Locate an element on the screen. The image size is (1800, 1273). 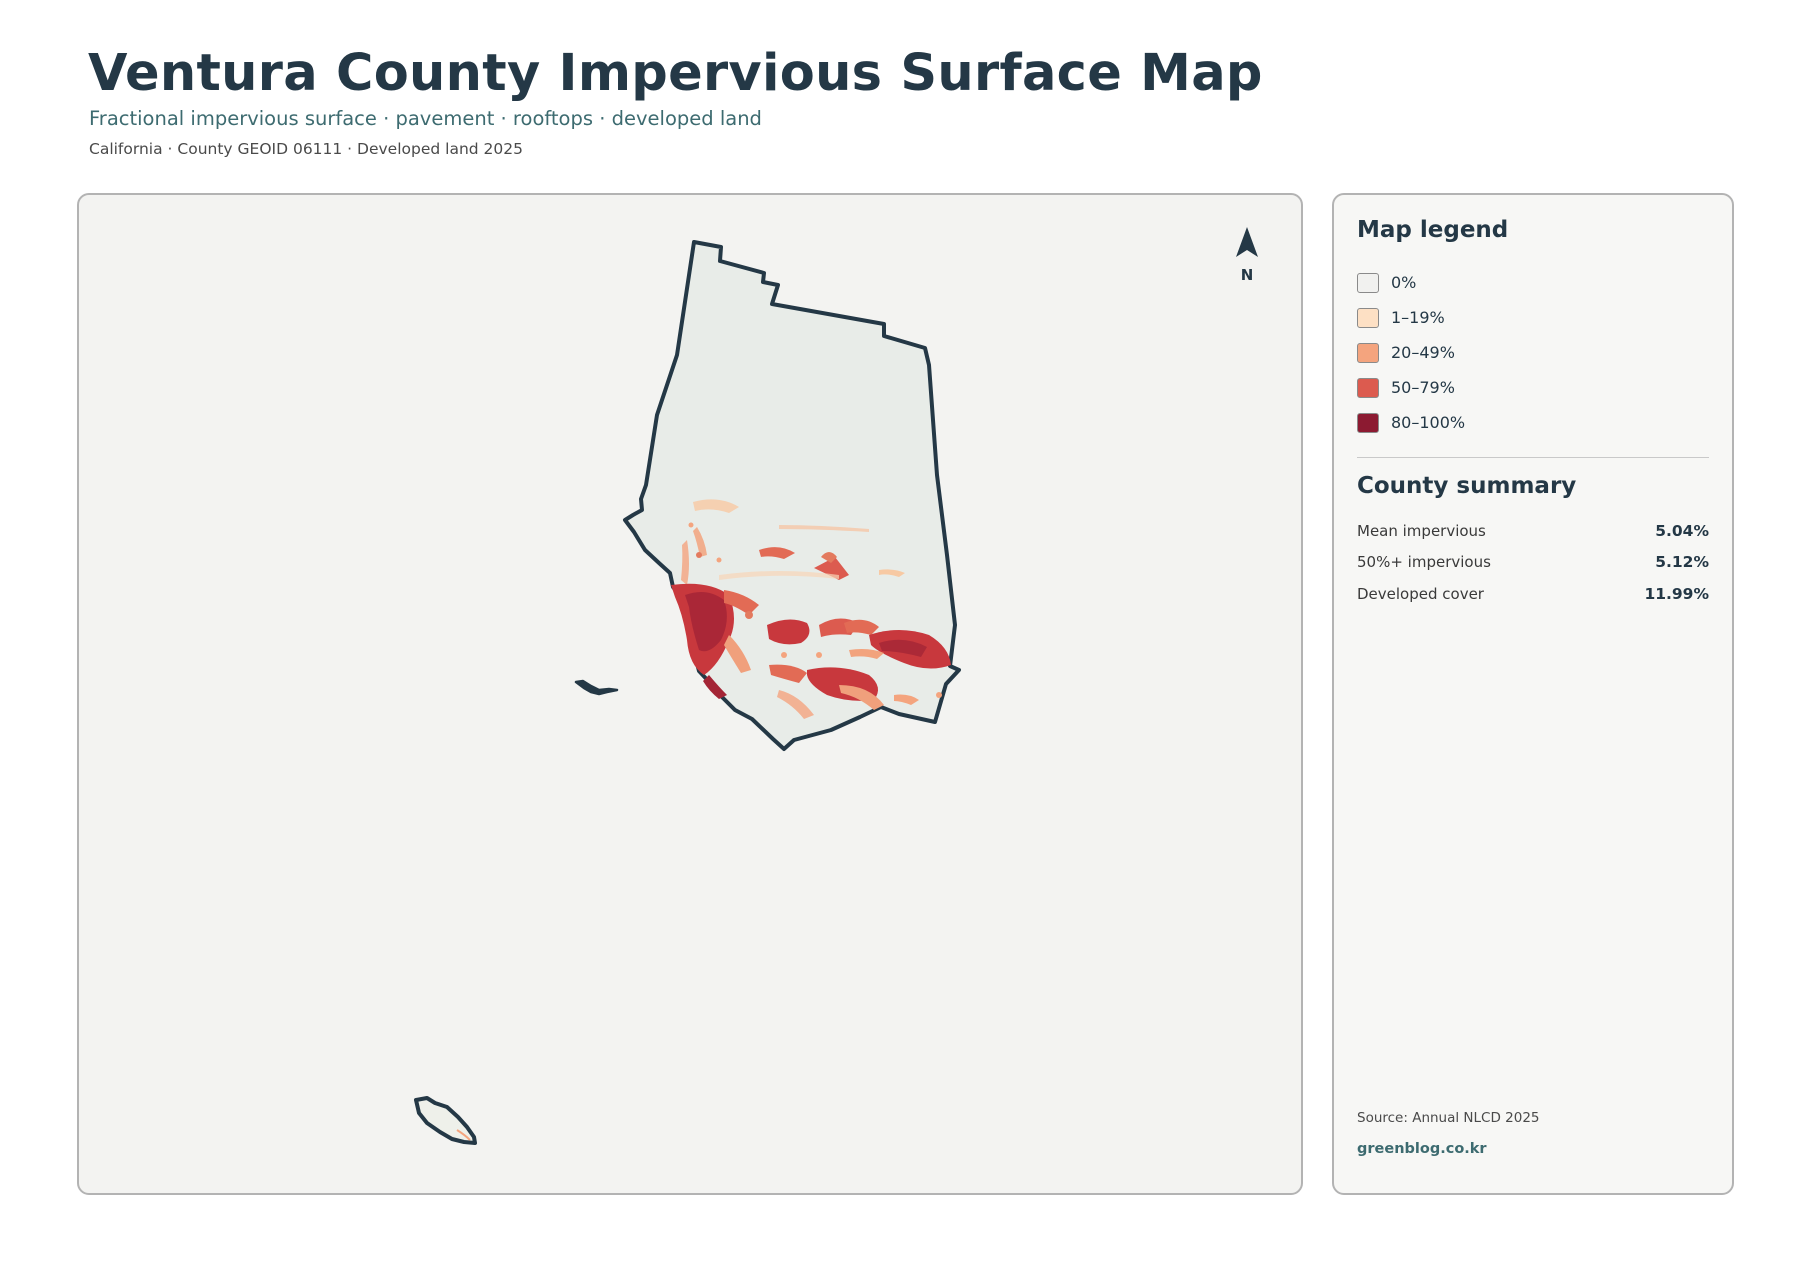
legend-label: 1–19% is located at coordinates (1418, 317).